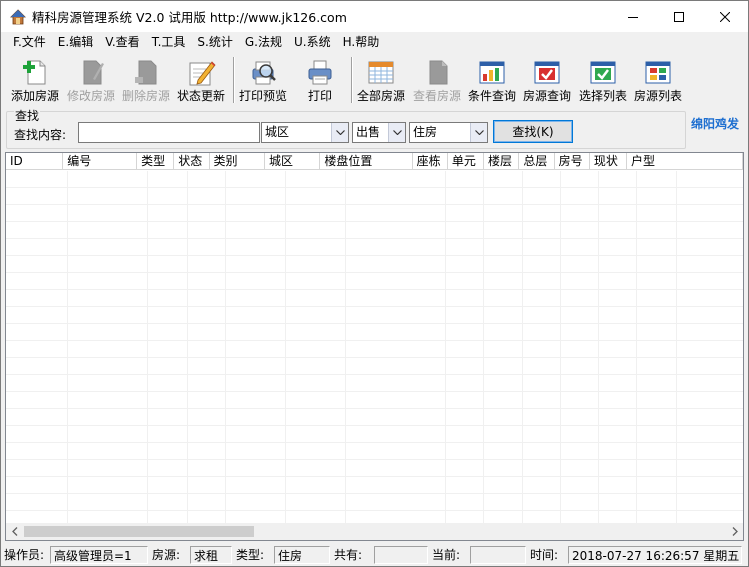 This screenshot has width=749, height=567. What do you see at coordinates (361, 42) in the screenshot?
I see `menu-help: H.帮助` at bounding box center [361, 42].